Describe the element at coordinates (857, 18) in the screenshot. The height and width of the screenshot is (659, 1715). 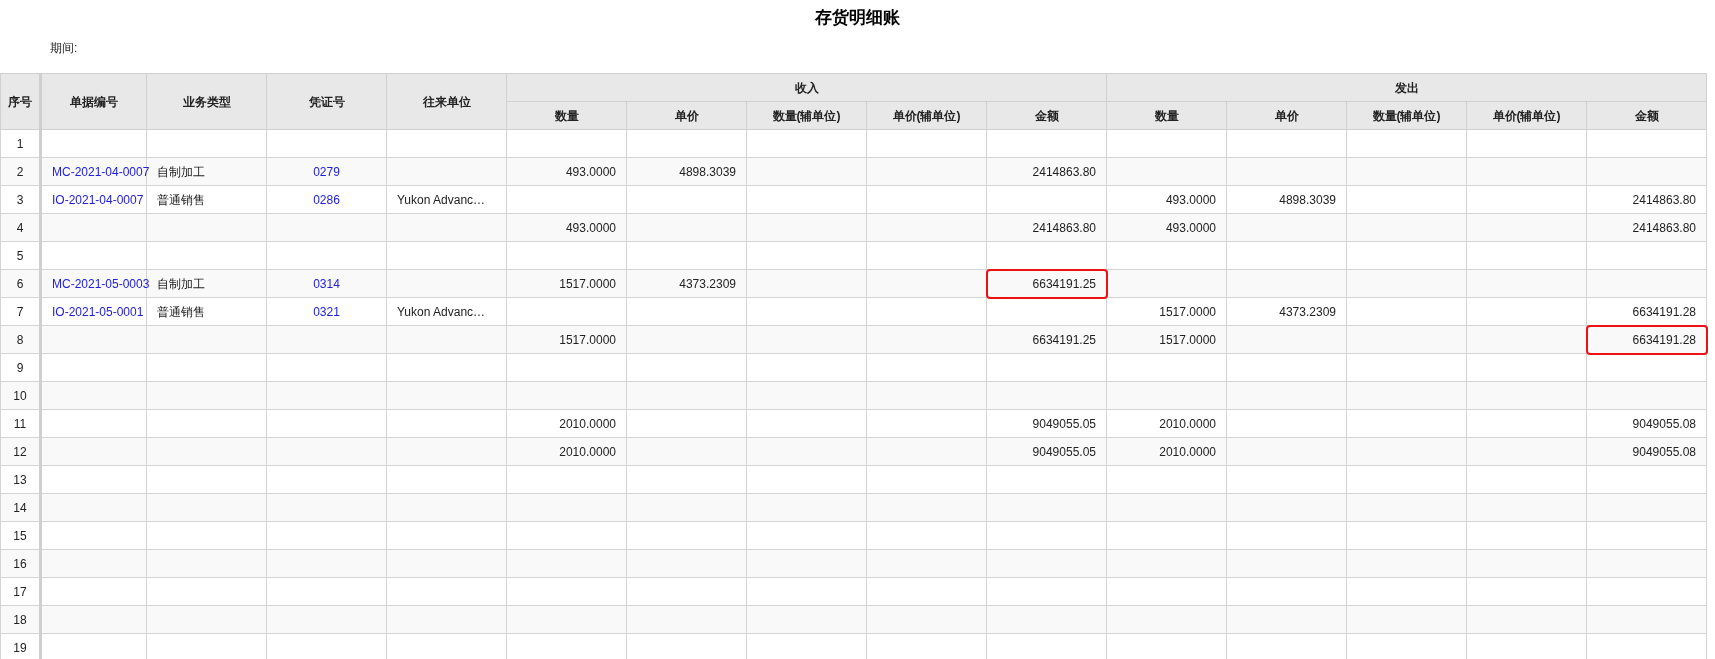
I see `report-title: 存货明细账` at that location.